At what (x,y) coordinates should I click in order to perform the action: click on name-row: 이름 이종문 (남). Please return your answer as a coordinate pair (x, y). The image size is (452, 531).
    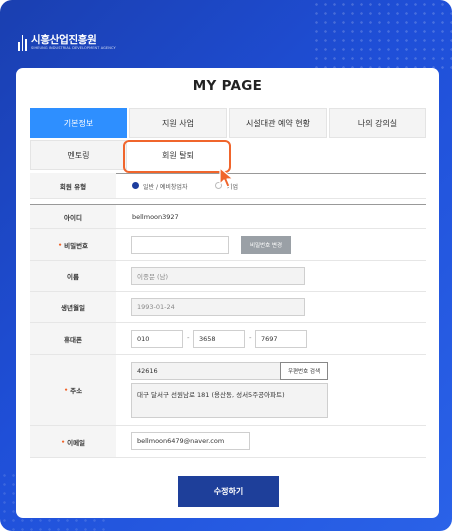
    Looking at the image, I should click on (228, 276).